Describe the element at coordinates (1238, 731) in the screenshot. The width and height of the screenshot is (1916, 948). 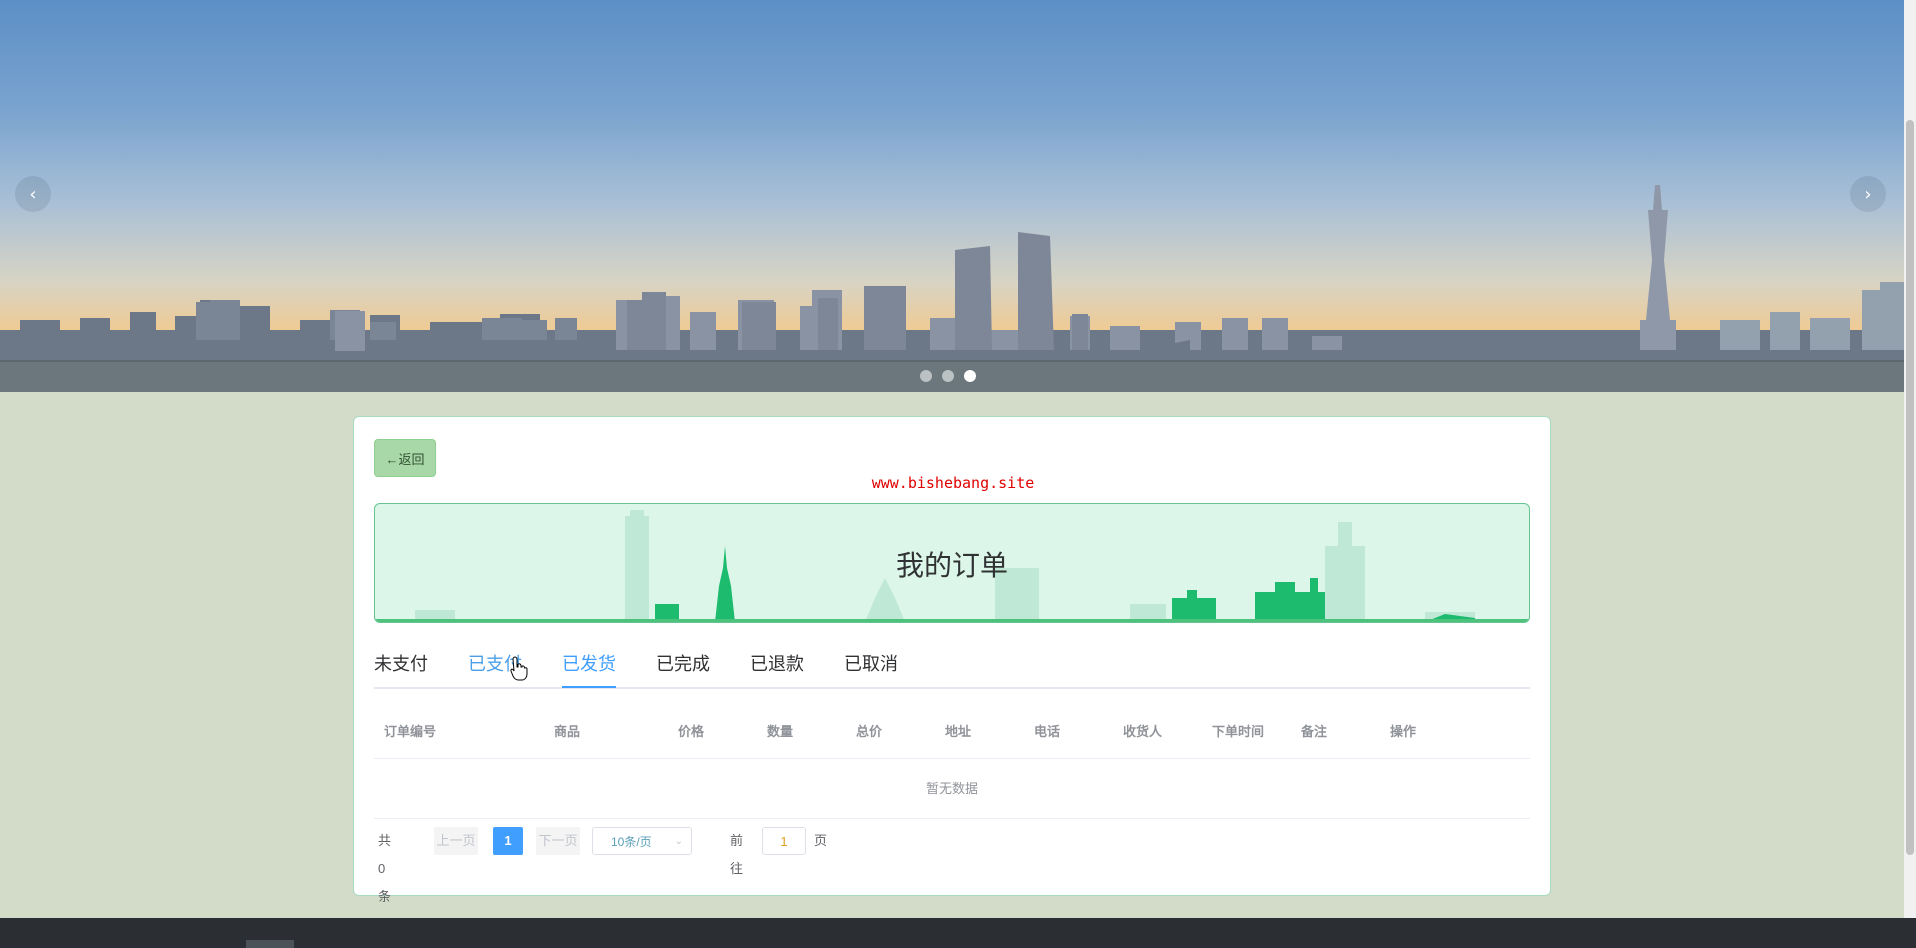
I see `column-header-order-time: 下单时间` at that location.